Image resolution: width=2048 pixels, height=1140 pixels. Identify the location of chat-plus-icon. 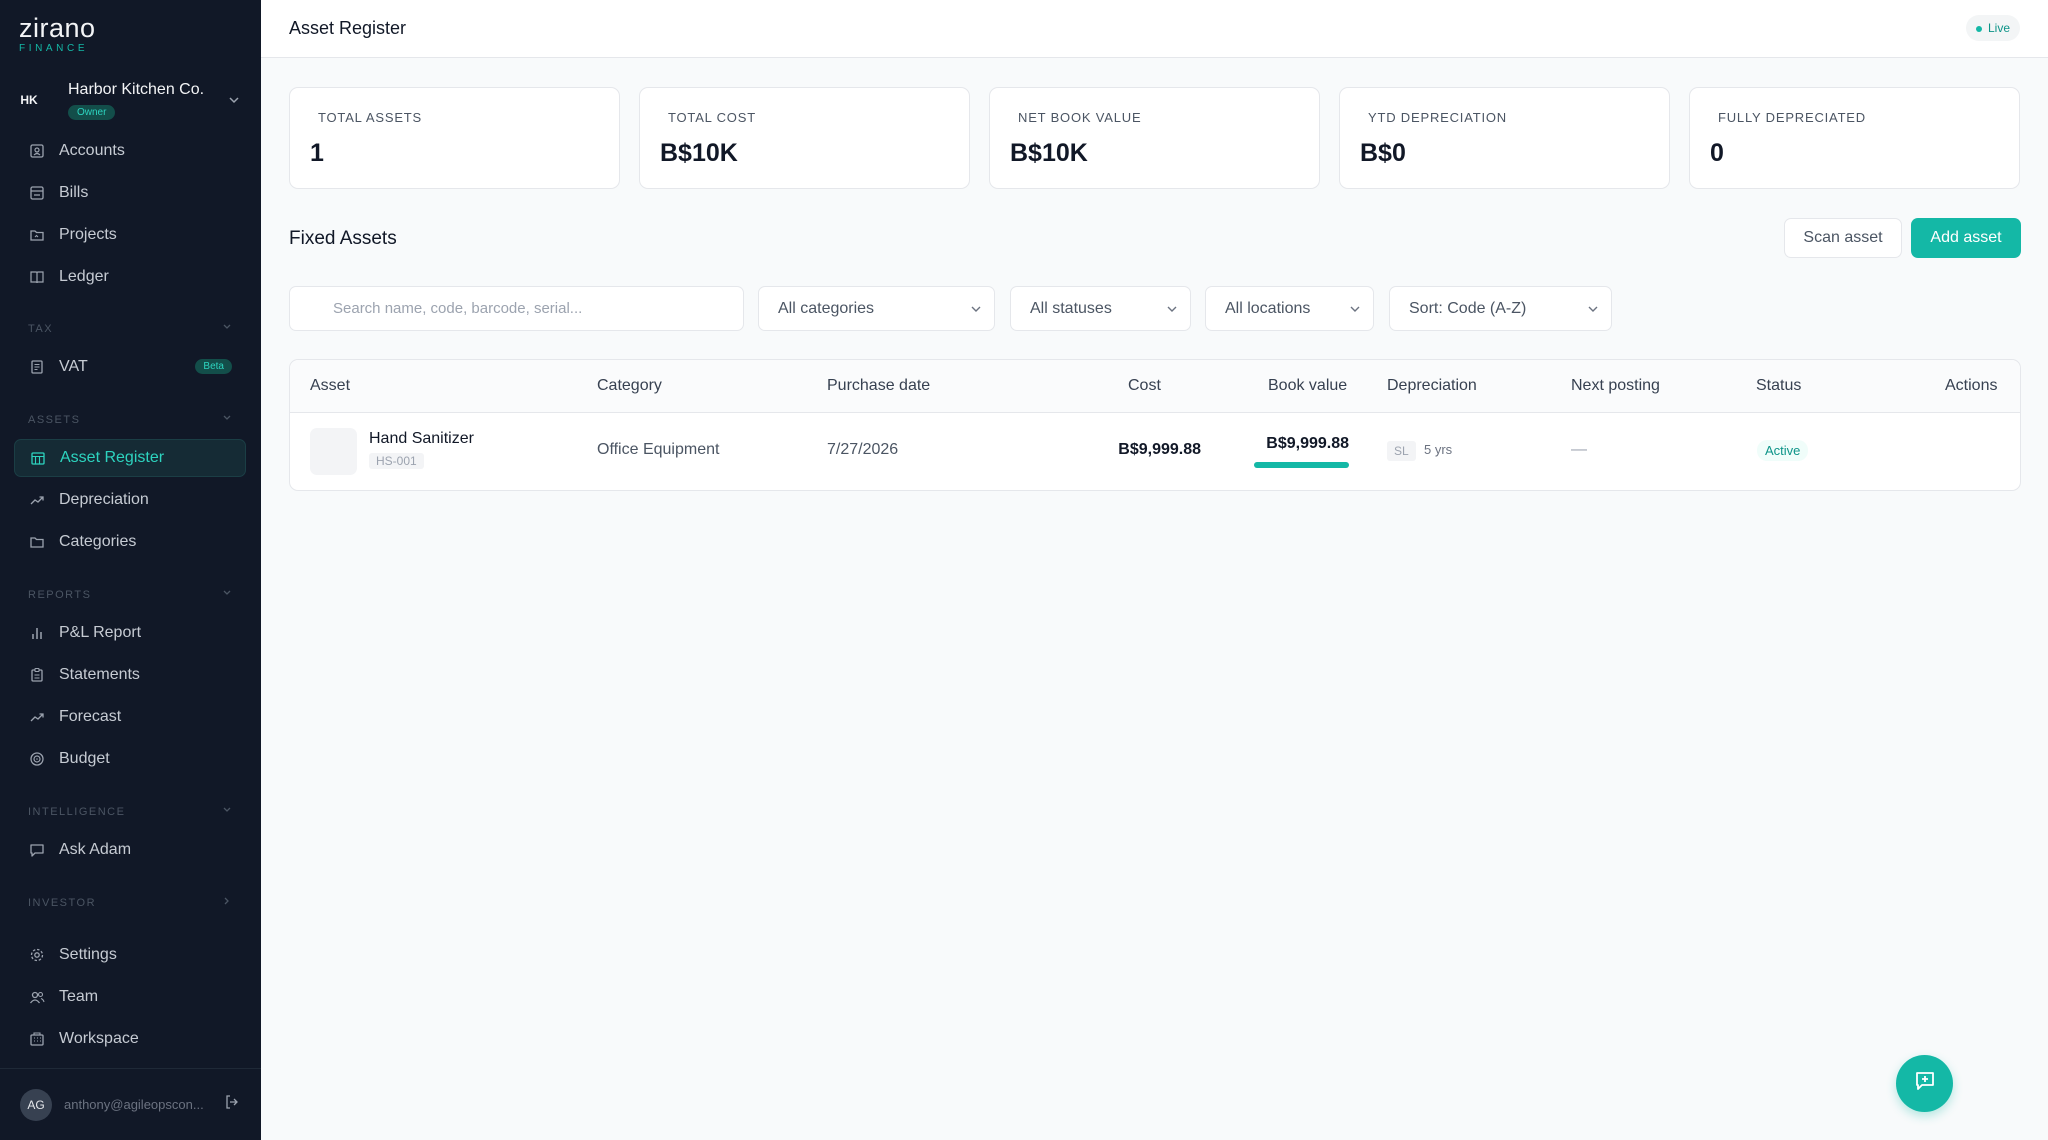
(1925, 1083).